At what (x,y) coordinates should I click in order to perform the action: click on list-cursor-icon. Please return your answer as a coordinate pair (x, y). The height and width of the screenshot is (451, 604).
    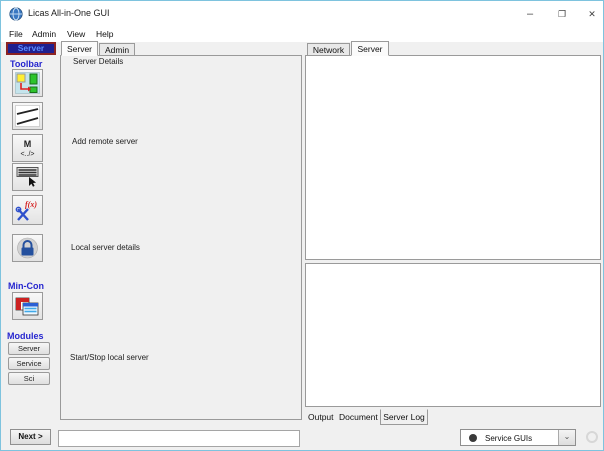
    Looking at the image, I should click on (27, 177).